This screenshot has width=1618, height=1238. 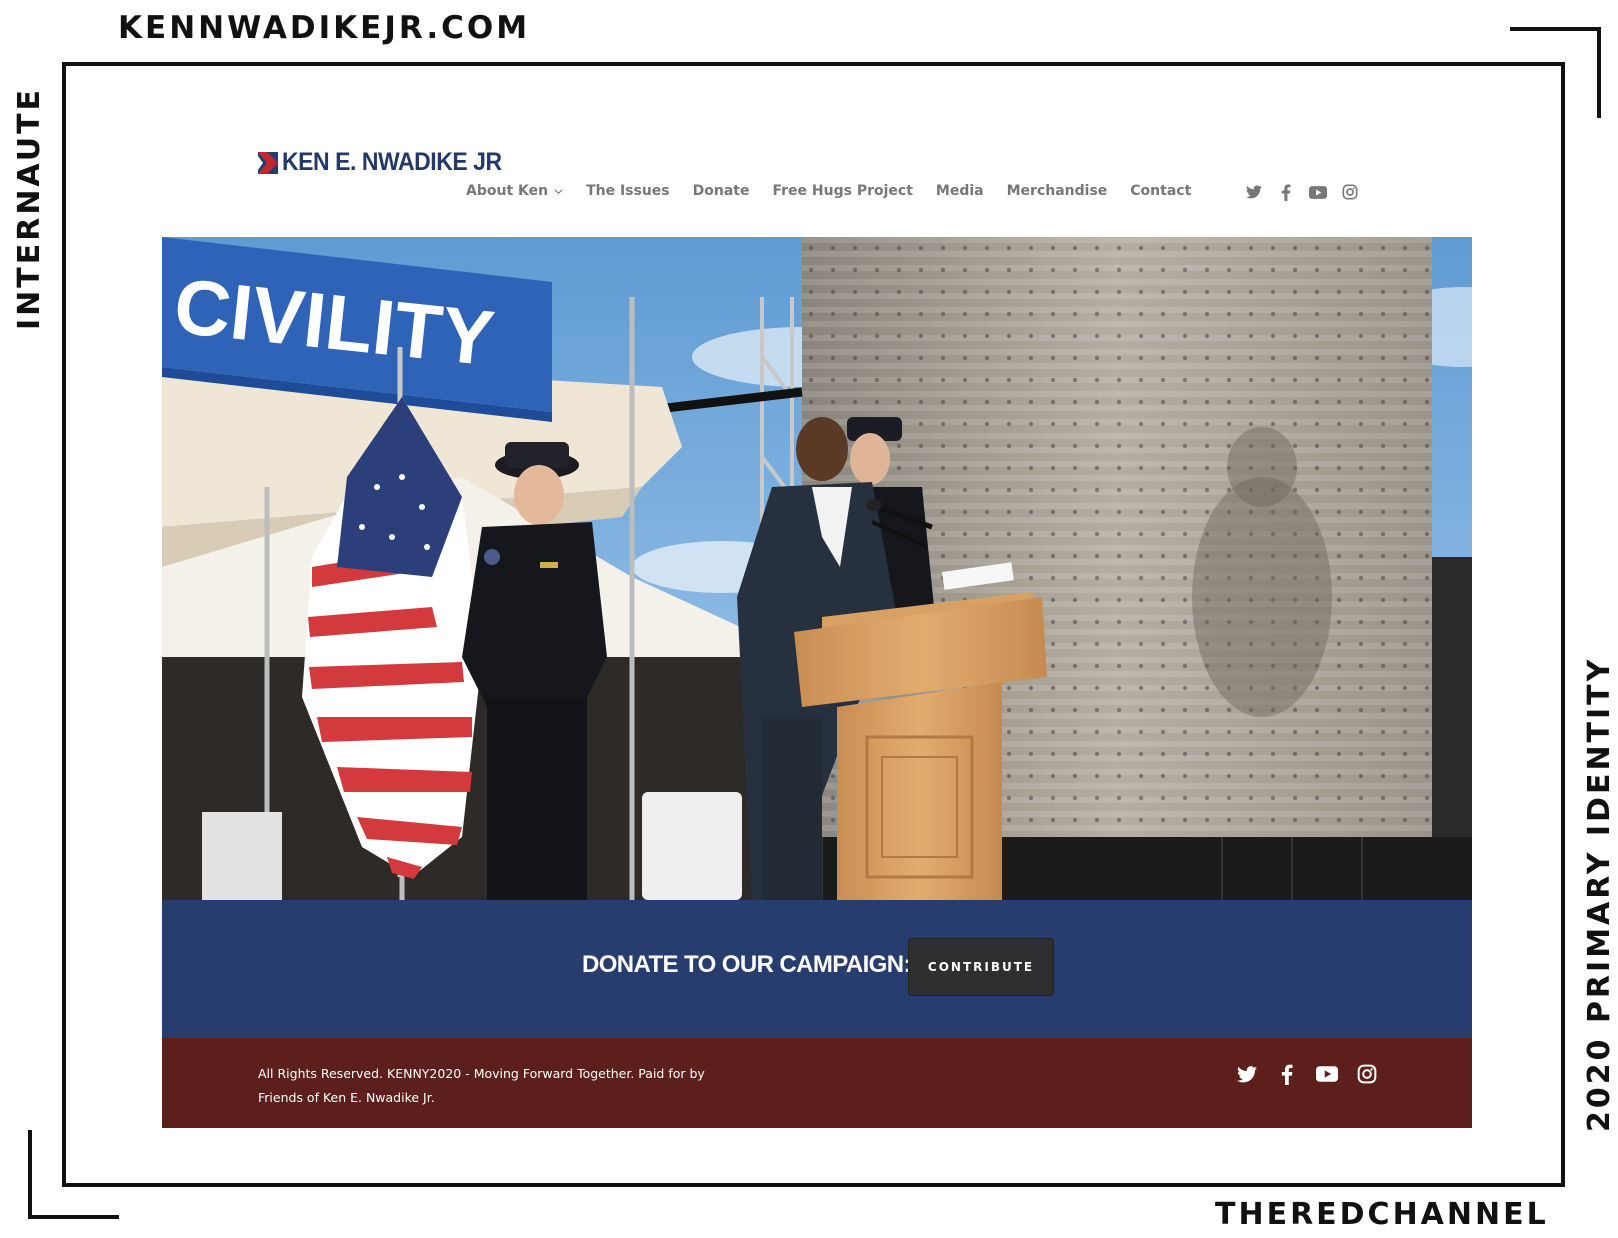 What do you see at coordinates (721, 191) in the screenshot?
I see `nav-item-donate: Donate` at bounding box center [721, 191].